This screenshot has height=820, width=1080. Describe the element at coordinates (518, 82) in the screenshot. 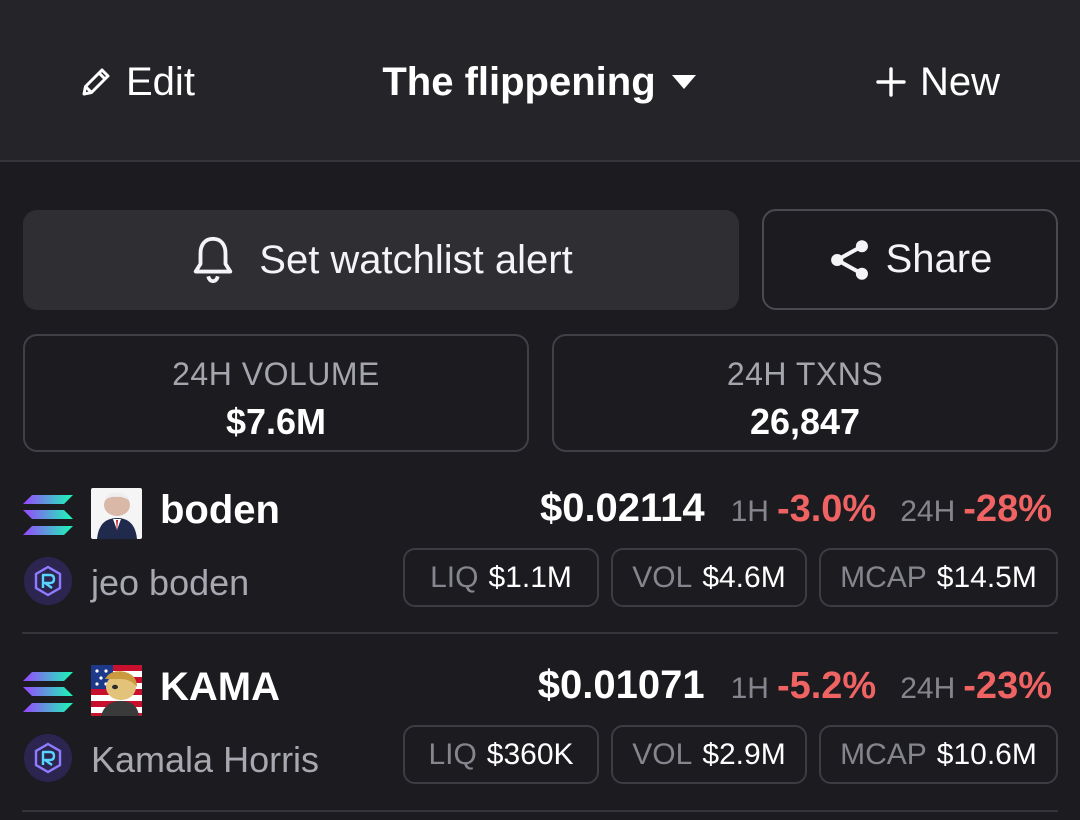

I see `watchlist-title: The flippening` at that location.